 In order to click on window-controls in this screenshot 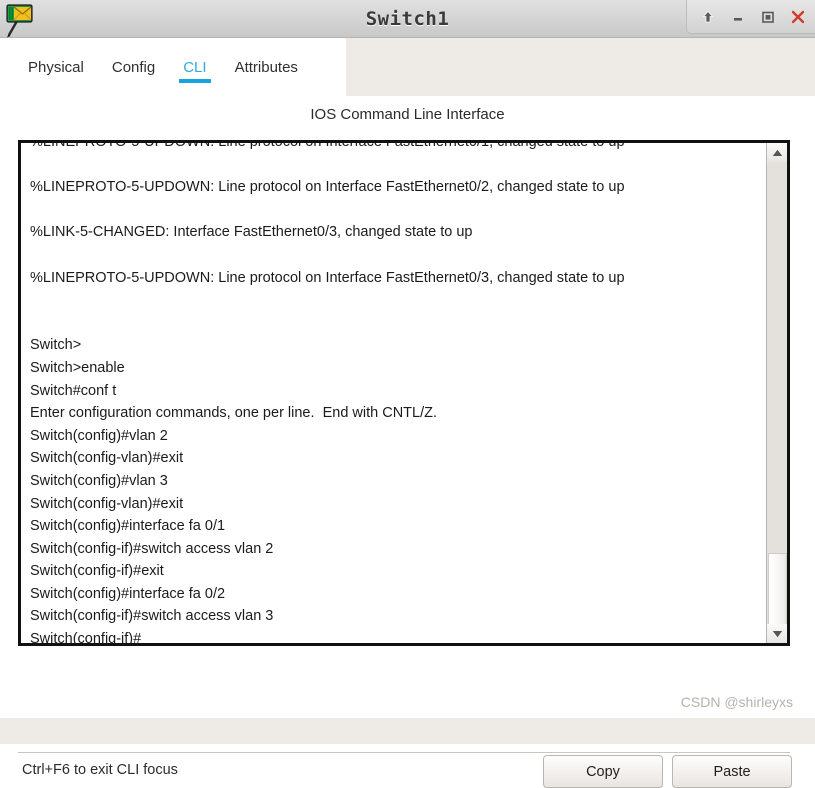, I will do `click(750, 17)`.